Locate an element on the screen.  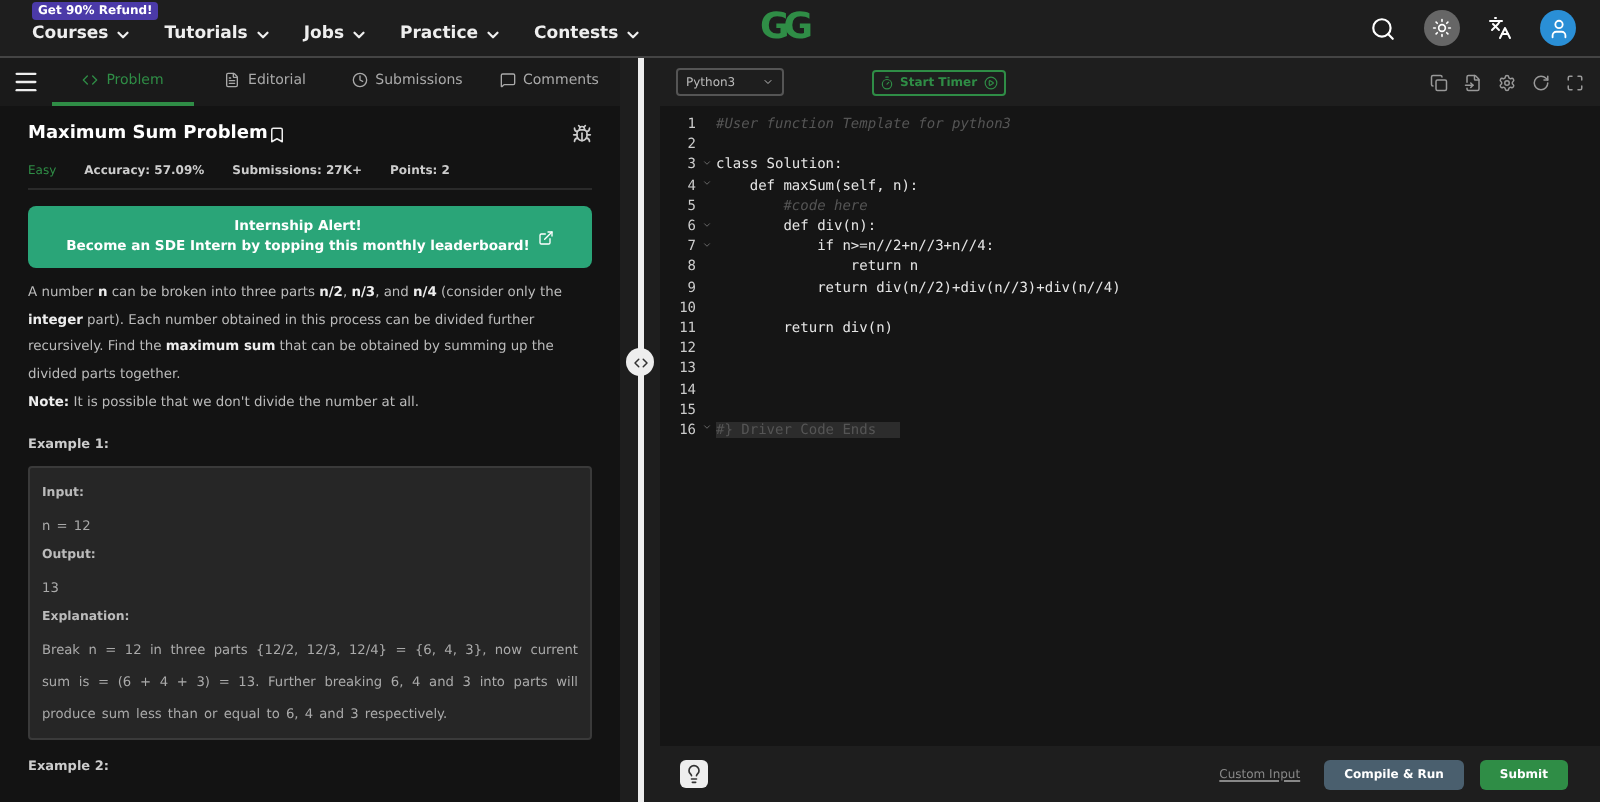
site-logo: GG is located at coordinates (784, 27).